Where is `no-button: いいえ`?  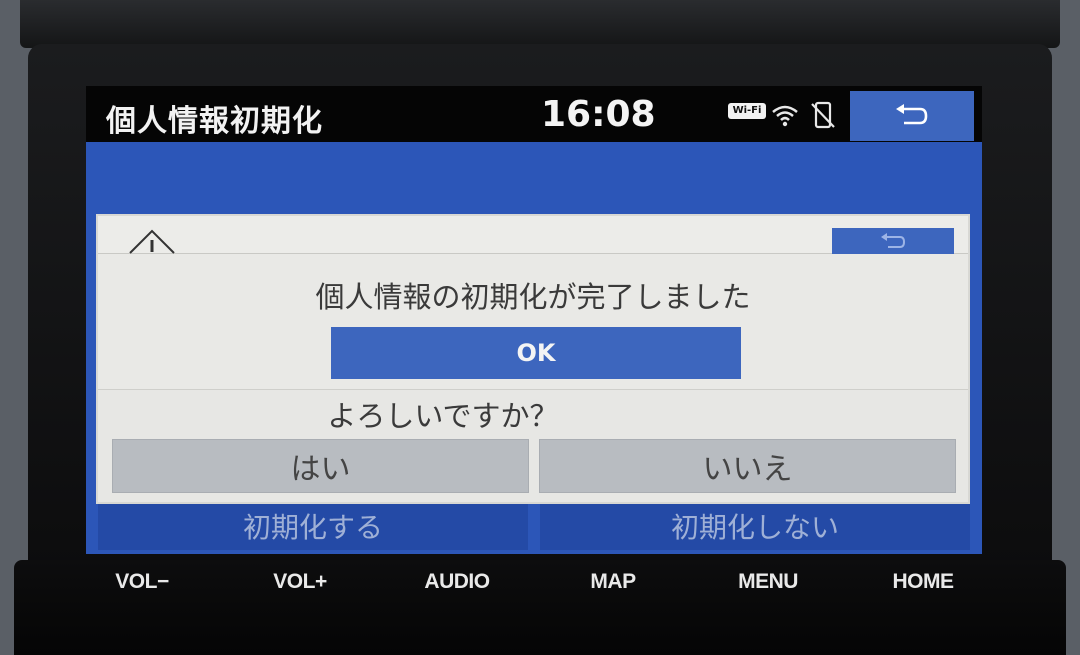
no-button: いいえ is located at coordinates (747, 466).